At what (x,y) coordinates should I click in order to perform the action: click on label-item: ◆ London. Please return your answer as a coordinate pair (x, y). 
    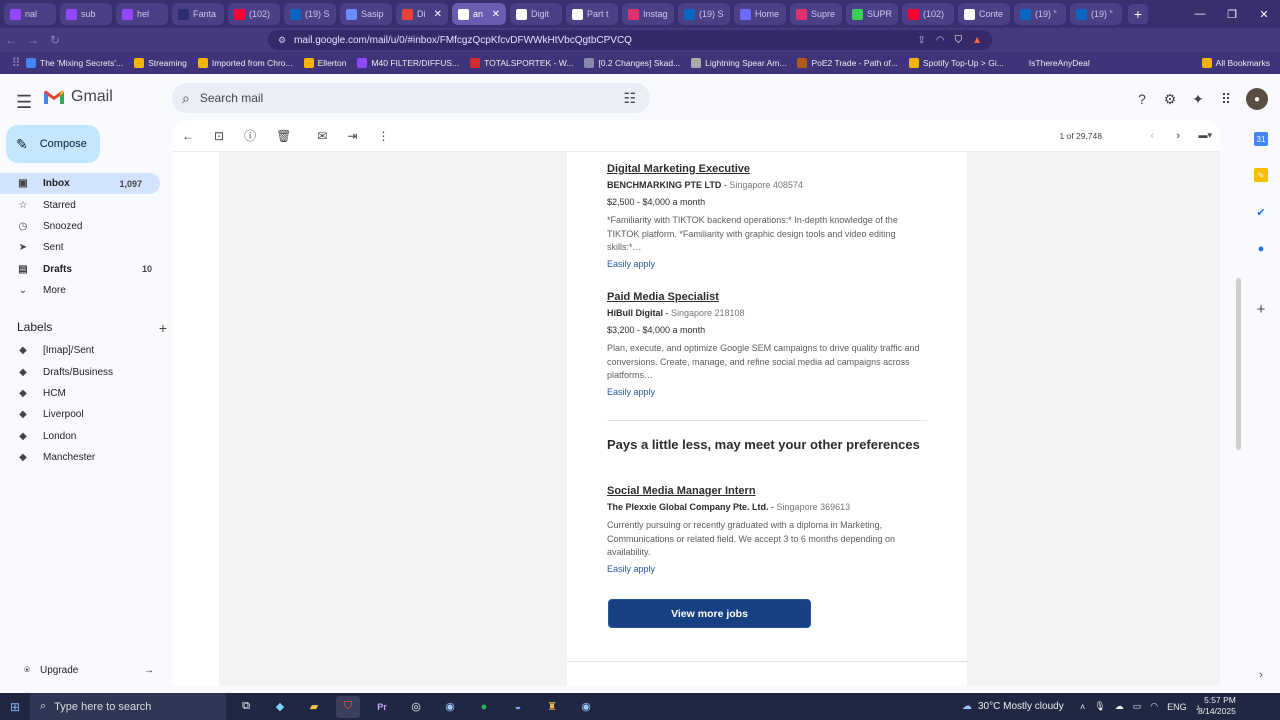
    Looking at the image, I should click on (85, 436).